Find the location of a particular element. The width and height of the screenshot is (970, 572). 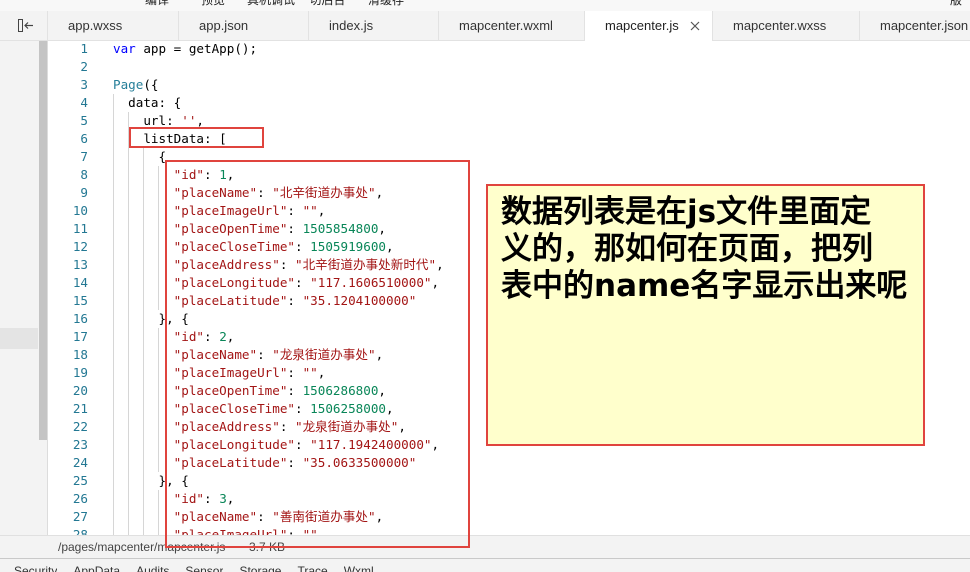

tab-label: app.wxss is located at coordinates (95, 25).